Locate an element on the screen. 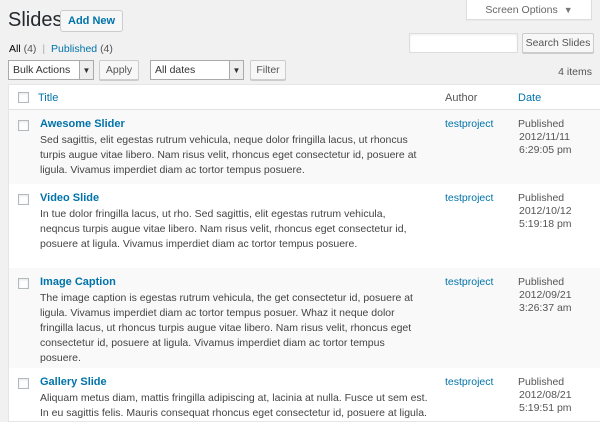 Image resolution: width=600 pixels, height=422 pixels. column-author-header: Author is located at coordinates (461, 98).